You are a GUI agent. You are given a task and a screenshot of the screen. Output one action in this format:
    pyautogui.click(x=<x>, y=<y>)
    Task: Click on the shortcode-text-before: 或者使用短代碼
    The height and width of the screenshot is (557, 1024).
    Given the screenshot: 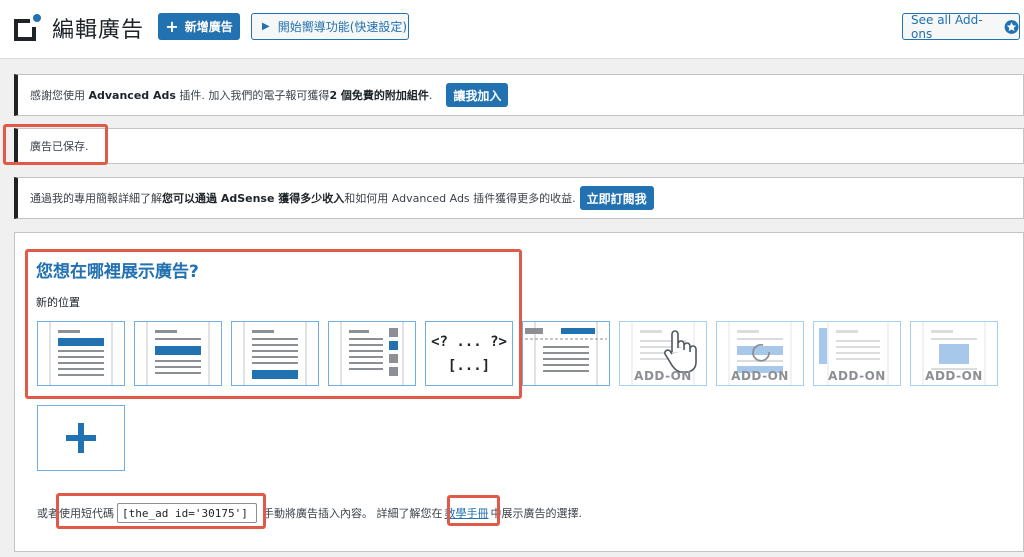 What is the action you would take?
    pyautogui.click(x=75, y=513)
    